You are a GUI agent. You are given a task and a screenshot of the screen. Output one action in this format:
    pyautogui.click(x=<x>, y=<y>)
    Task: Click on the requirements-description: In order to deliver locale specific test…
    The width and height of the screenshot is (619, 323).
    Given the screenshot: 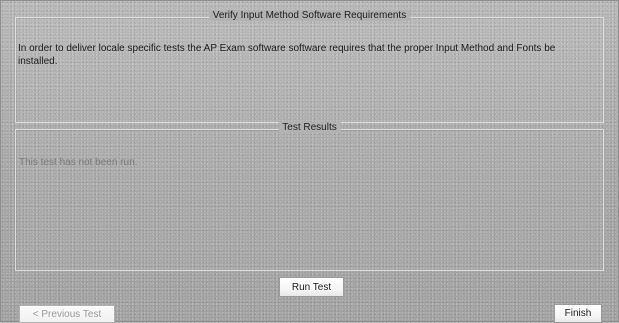 What is the action you would take?
    pyautogui.click(x=287, y=55)
    